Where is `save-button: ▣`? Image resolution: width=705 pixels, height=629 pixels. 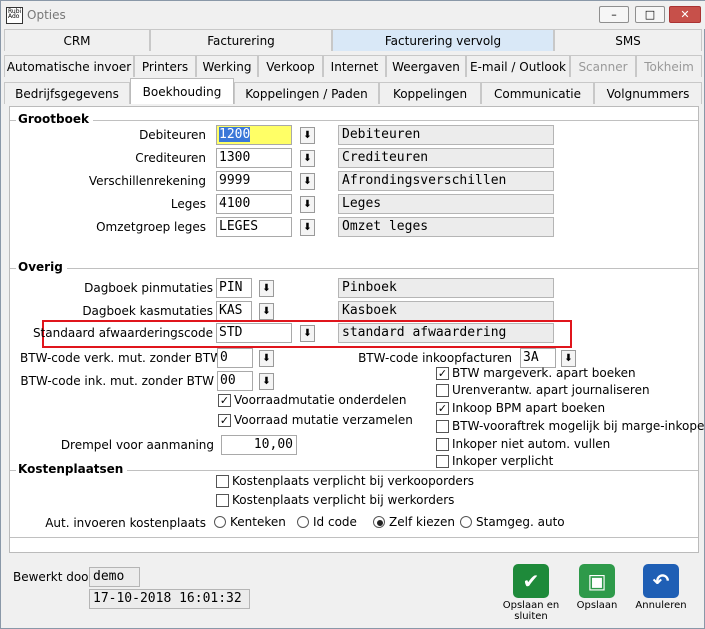 save-button: ▣ is located at coordinates (597, 581).